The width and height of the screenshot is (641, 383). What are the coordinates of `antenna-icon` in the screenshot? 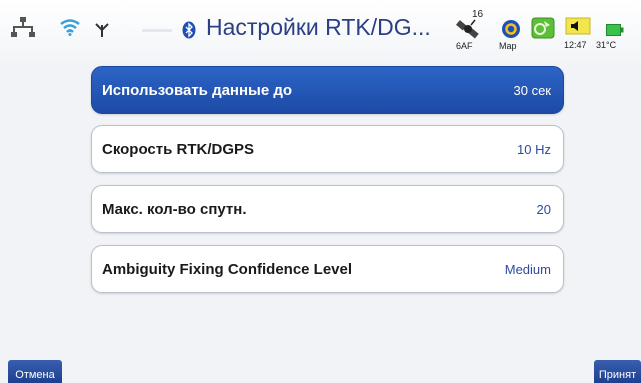 It's located at (102, 32).